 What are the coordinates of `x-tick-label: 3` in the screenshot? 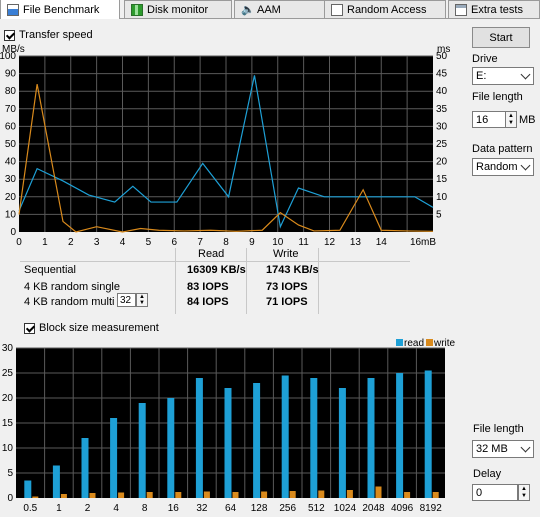 It's located at (97, 242).